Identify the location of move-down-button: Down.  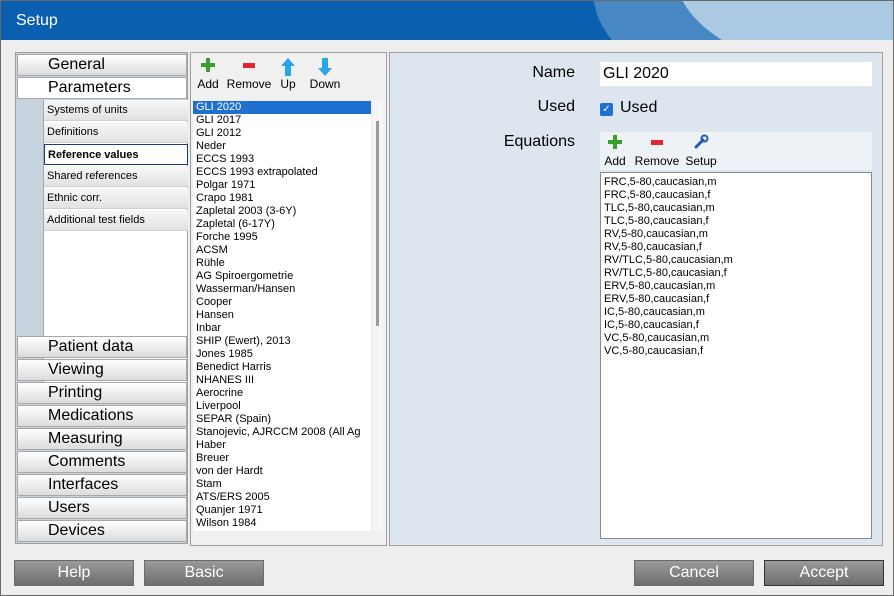
(325, 74).